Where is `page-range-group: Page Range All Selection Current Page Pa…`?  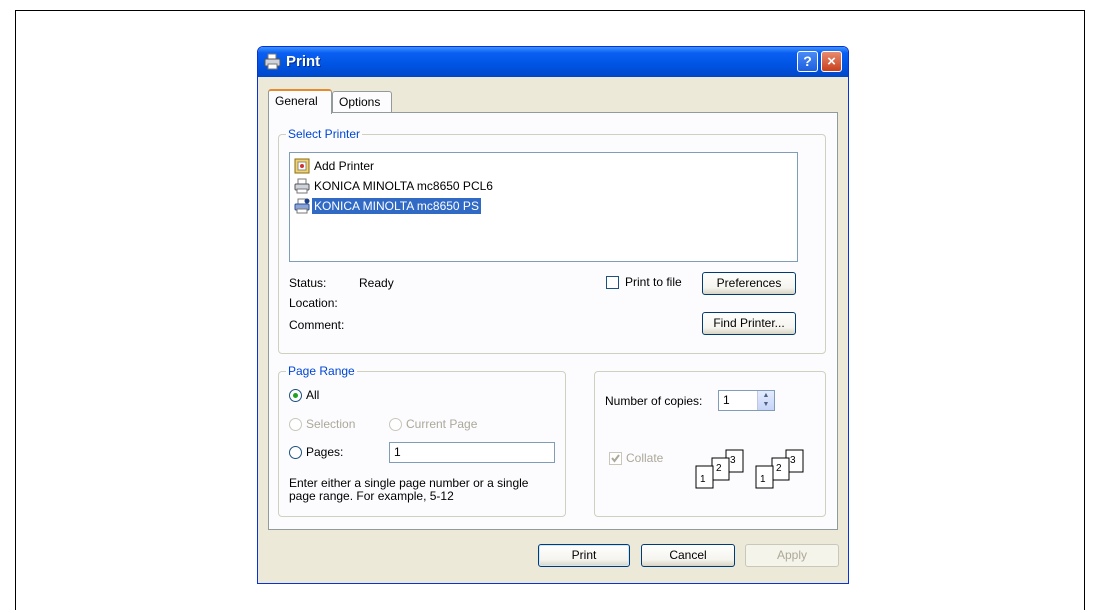 page-range-group: Page Range All Selection Current Page Pa… is located at coordinates (422, 440).